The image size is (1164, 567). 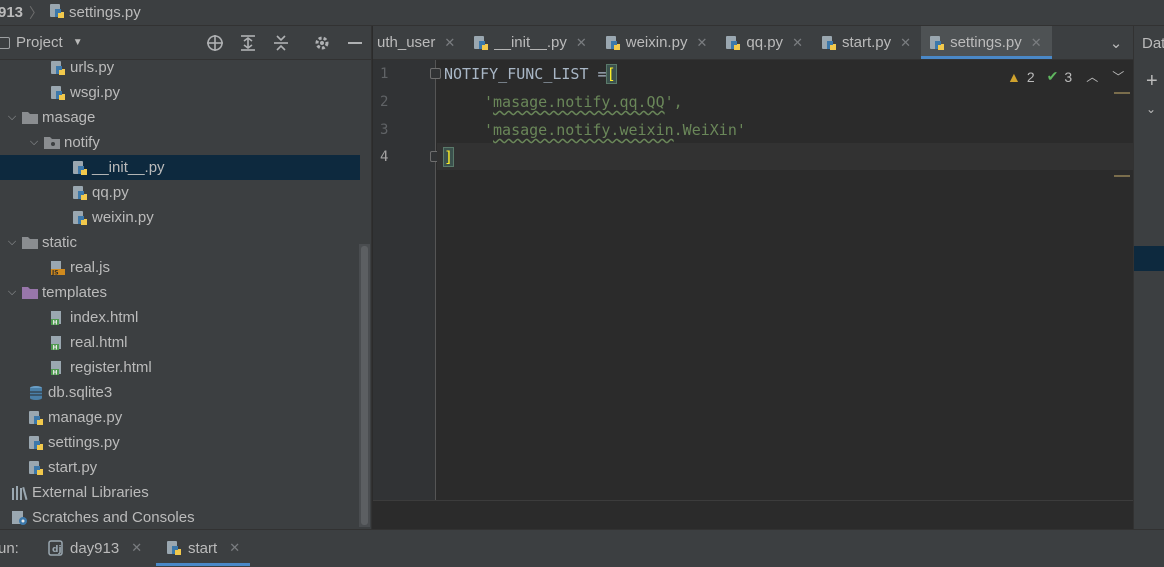 What do you see at coordinates (55, 272) in the screenshot?
I see `svg-text: JS` at bounding box center [55, 272].